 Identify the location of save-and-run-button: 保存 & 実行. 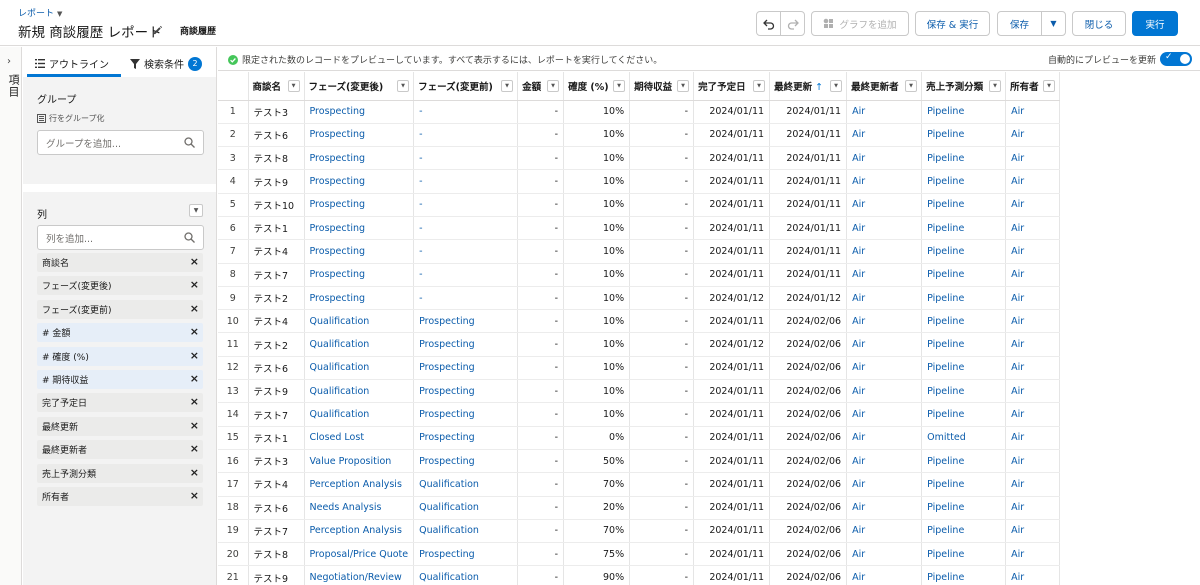
(952, 23).